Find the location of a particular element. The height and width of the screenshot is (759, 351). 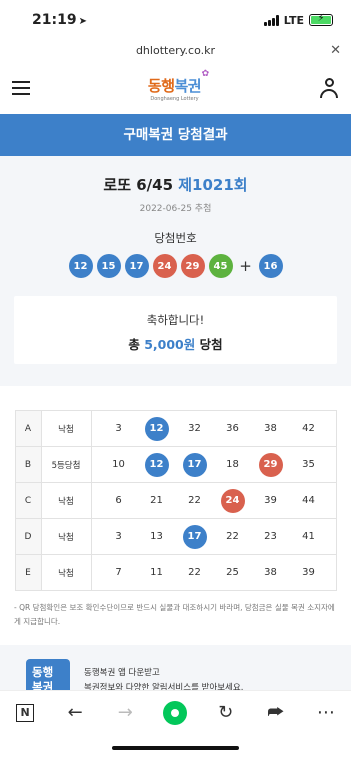

ticket-number: 10 is located at coordinates (118, 464).